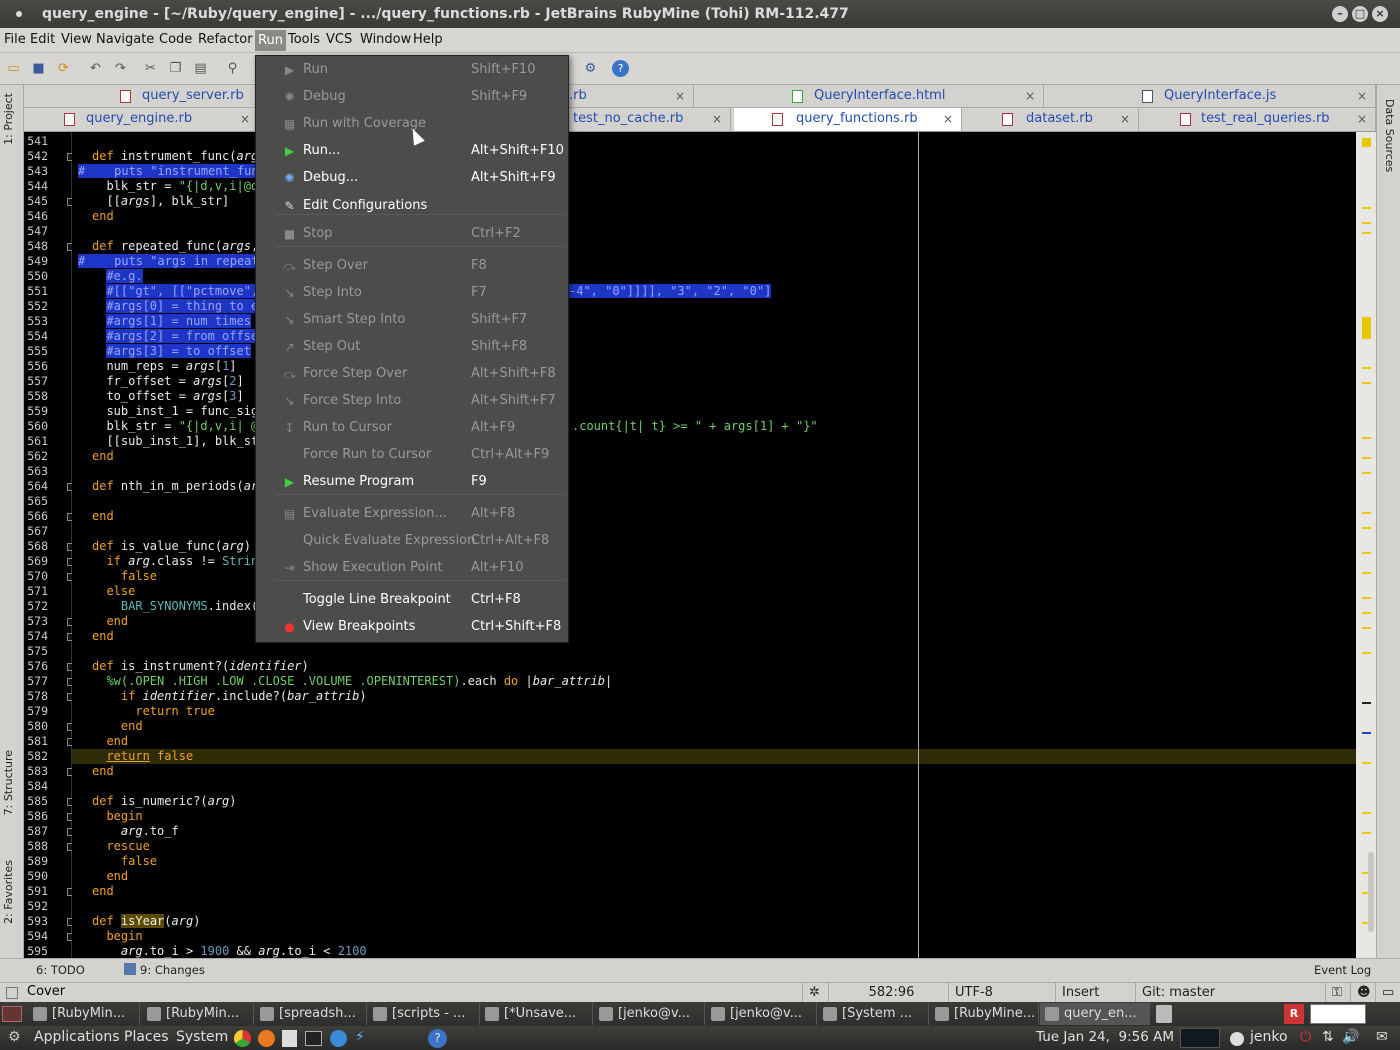 The width and height of the screenshot is (1400, 1050). Describe the element at coordinates (12, 993) in the screenshot. I see `toggle-tool-buttons-icon` at that location.